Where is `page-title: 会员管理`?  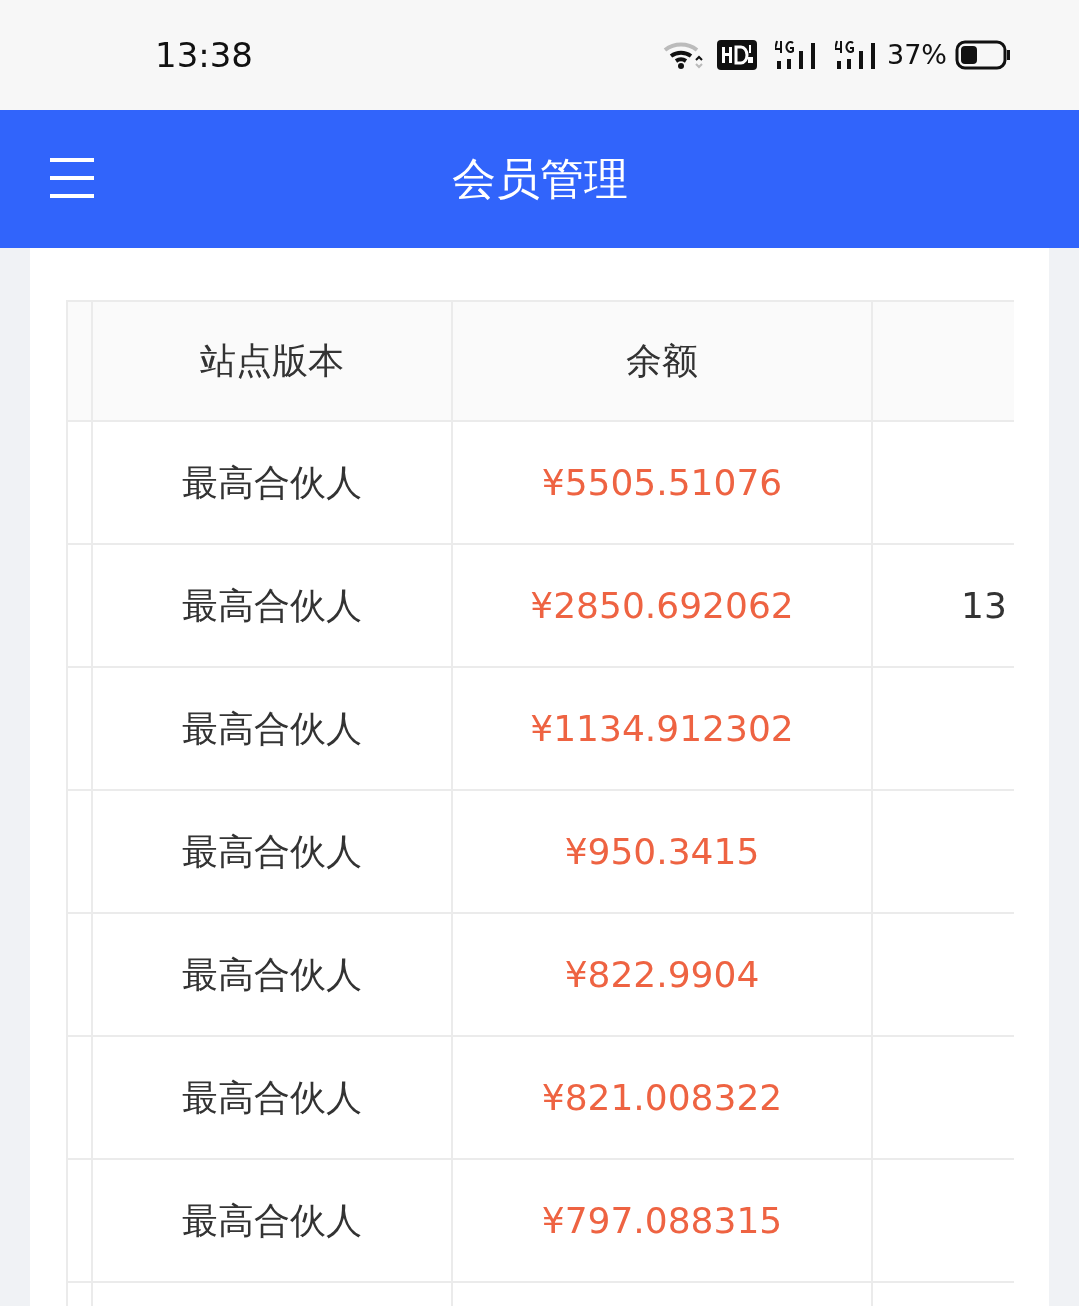 page-title: 会员管理 is located at coordinates (539, 179).